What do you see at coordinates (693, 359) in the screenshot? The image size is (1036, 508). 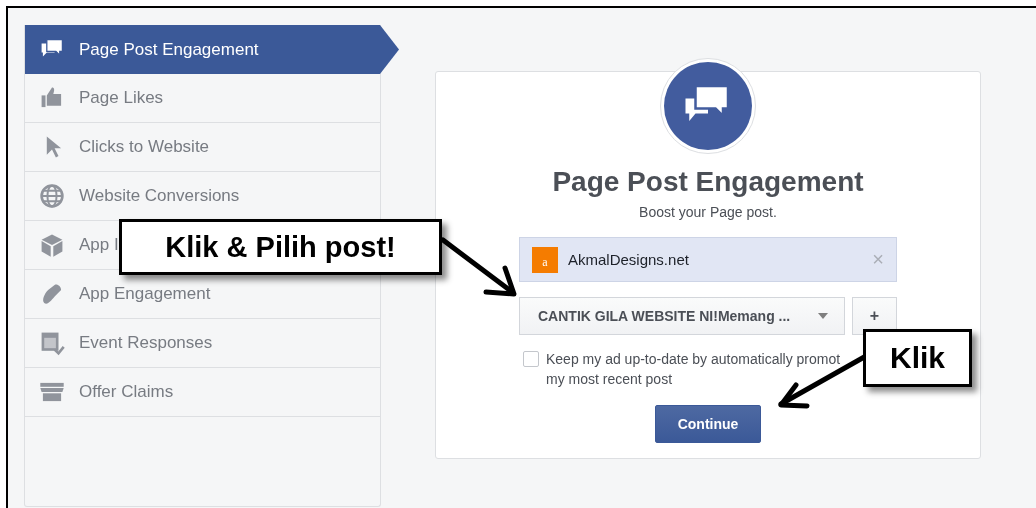 I see `checkbox-label: Keep my ad up-to-date by automatically promot` at bounding box center [693, 359].